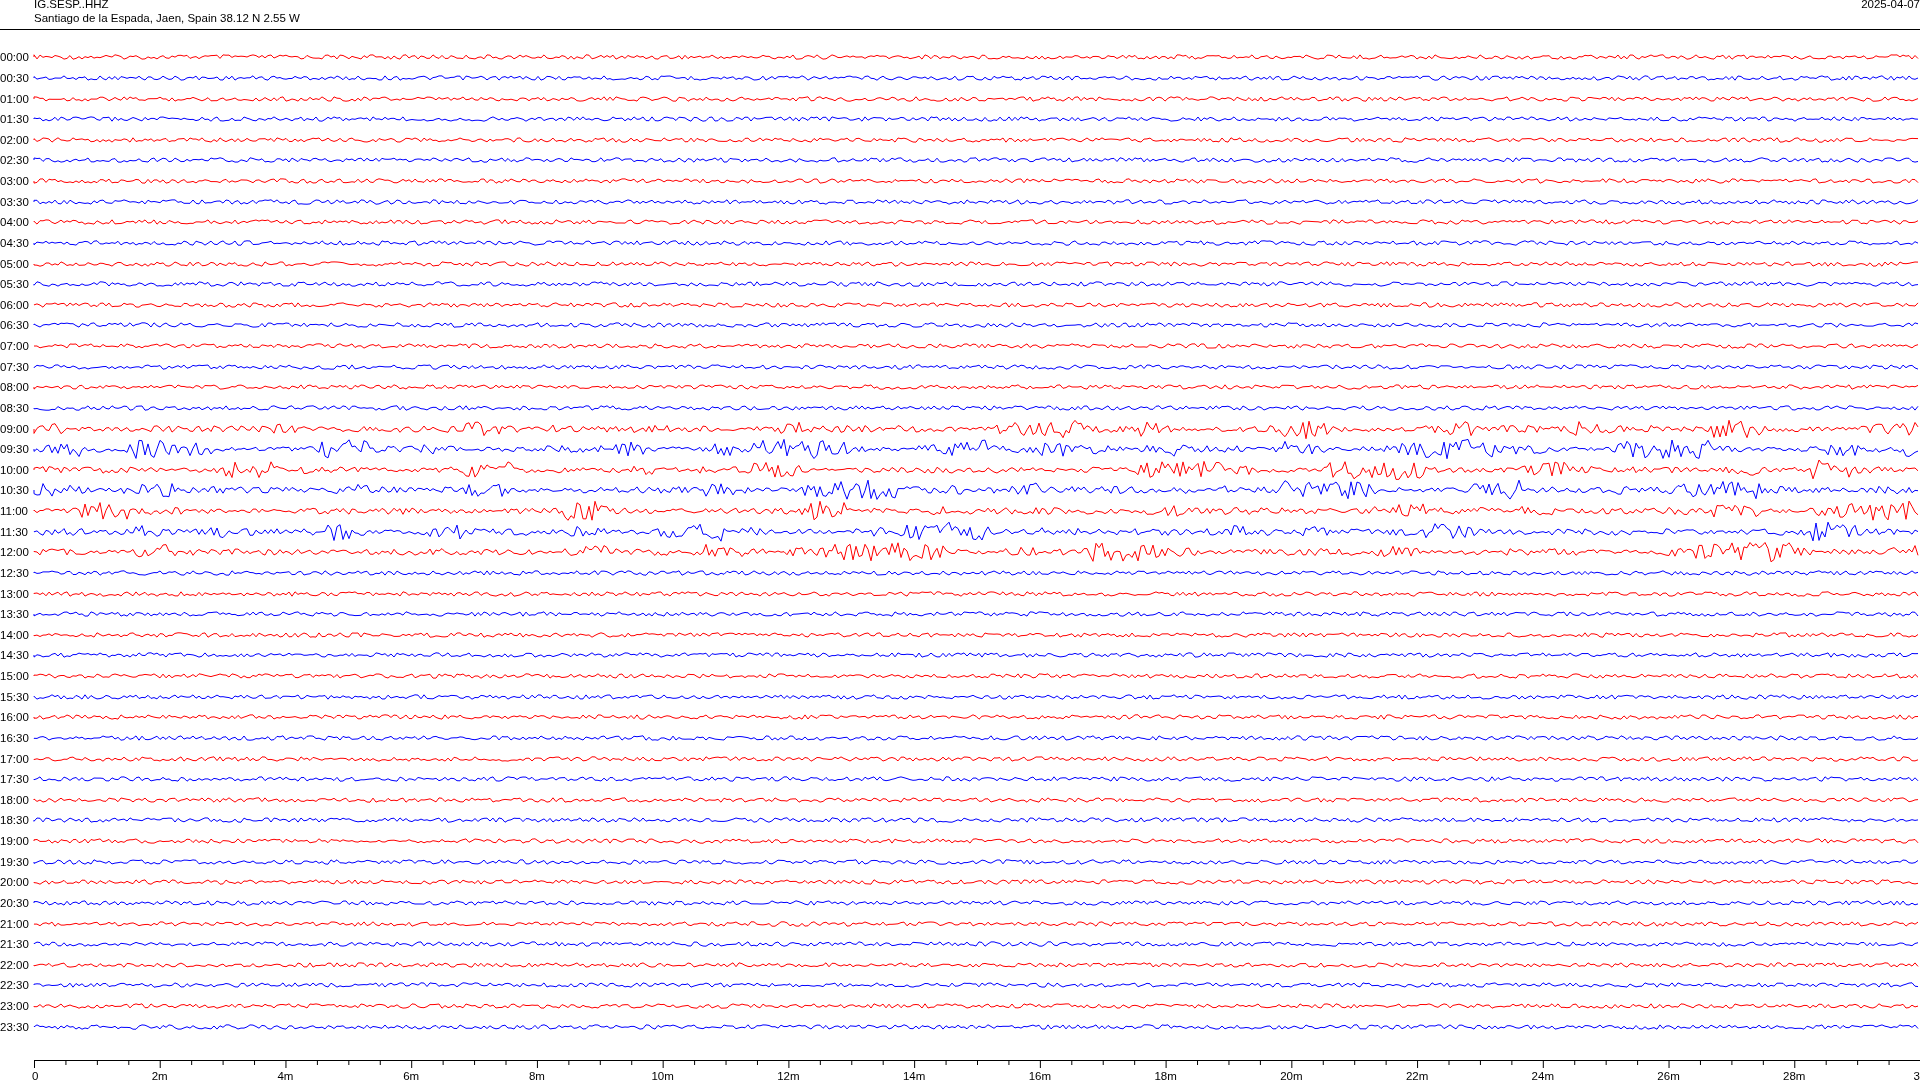 This screenshot has height=1080, width=1920. Describe the element at coordinates (15, 655) in the screenshot. I see `time-label: 14:30` at that location.